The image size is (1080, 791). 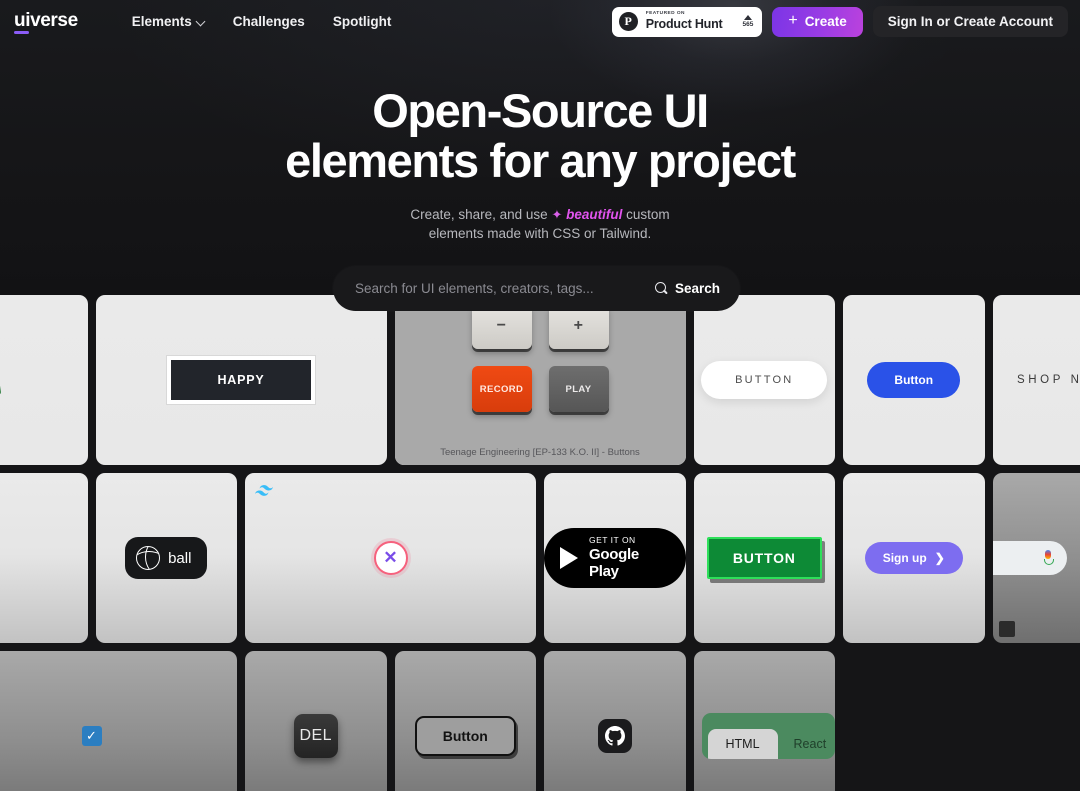 I want to click on te-play-key: PLAY, so click(x=578, y=389).